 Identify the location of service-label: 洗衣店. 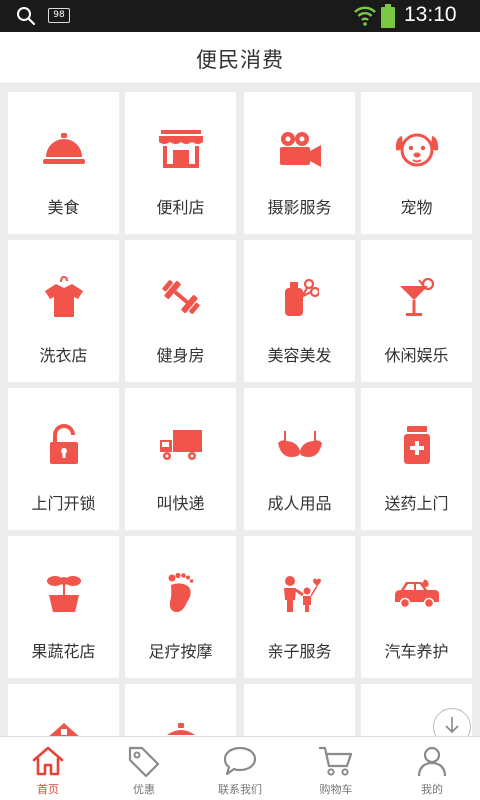
(63, 355).